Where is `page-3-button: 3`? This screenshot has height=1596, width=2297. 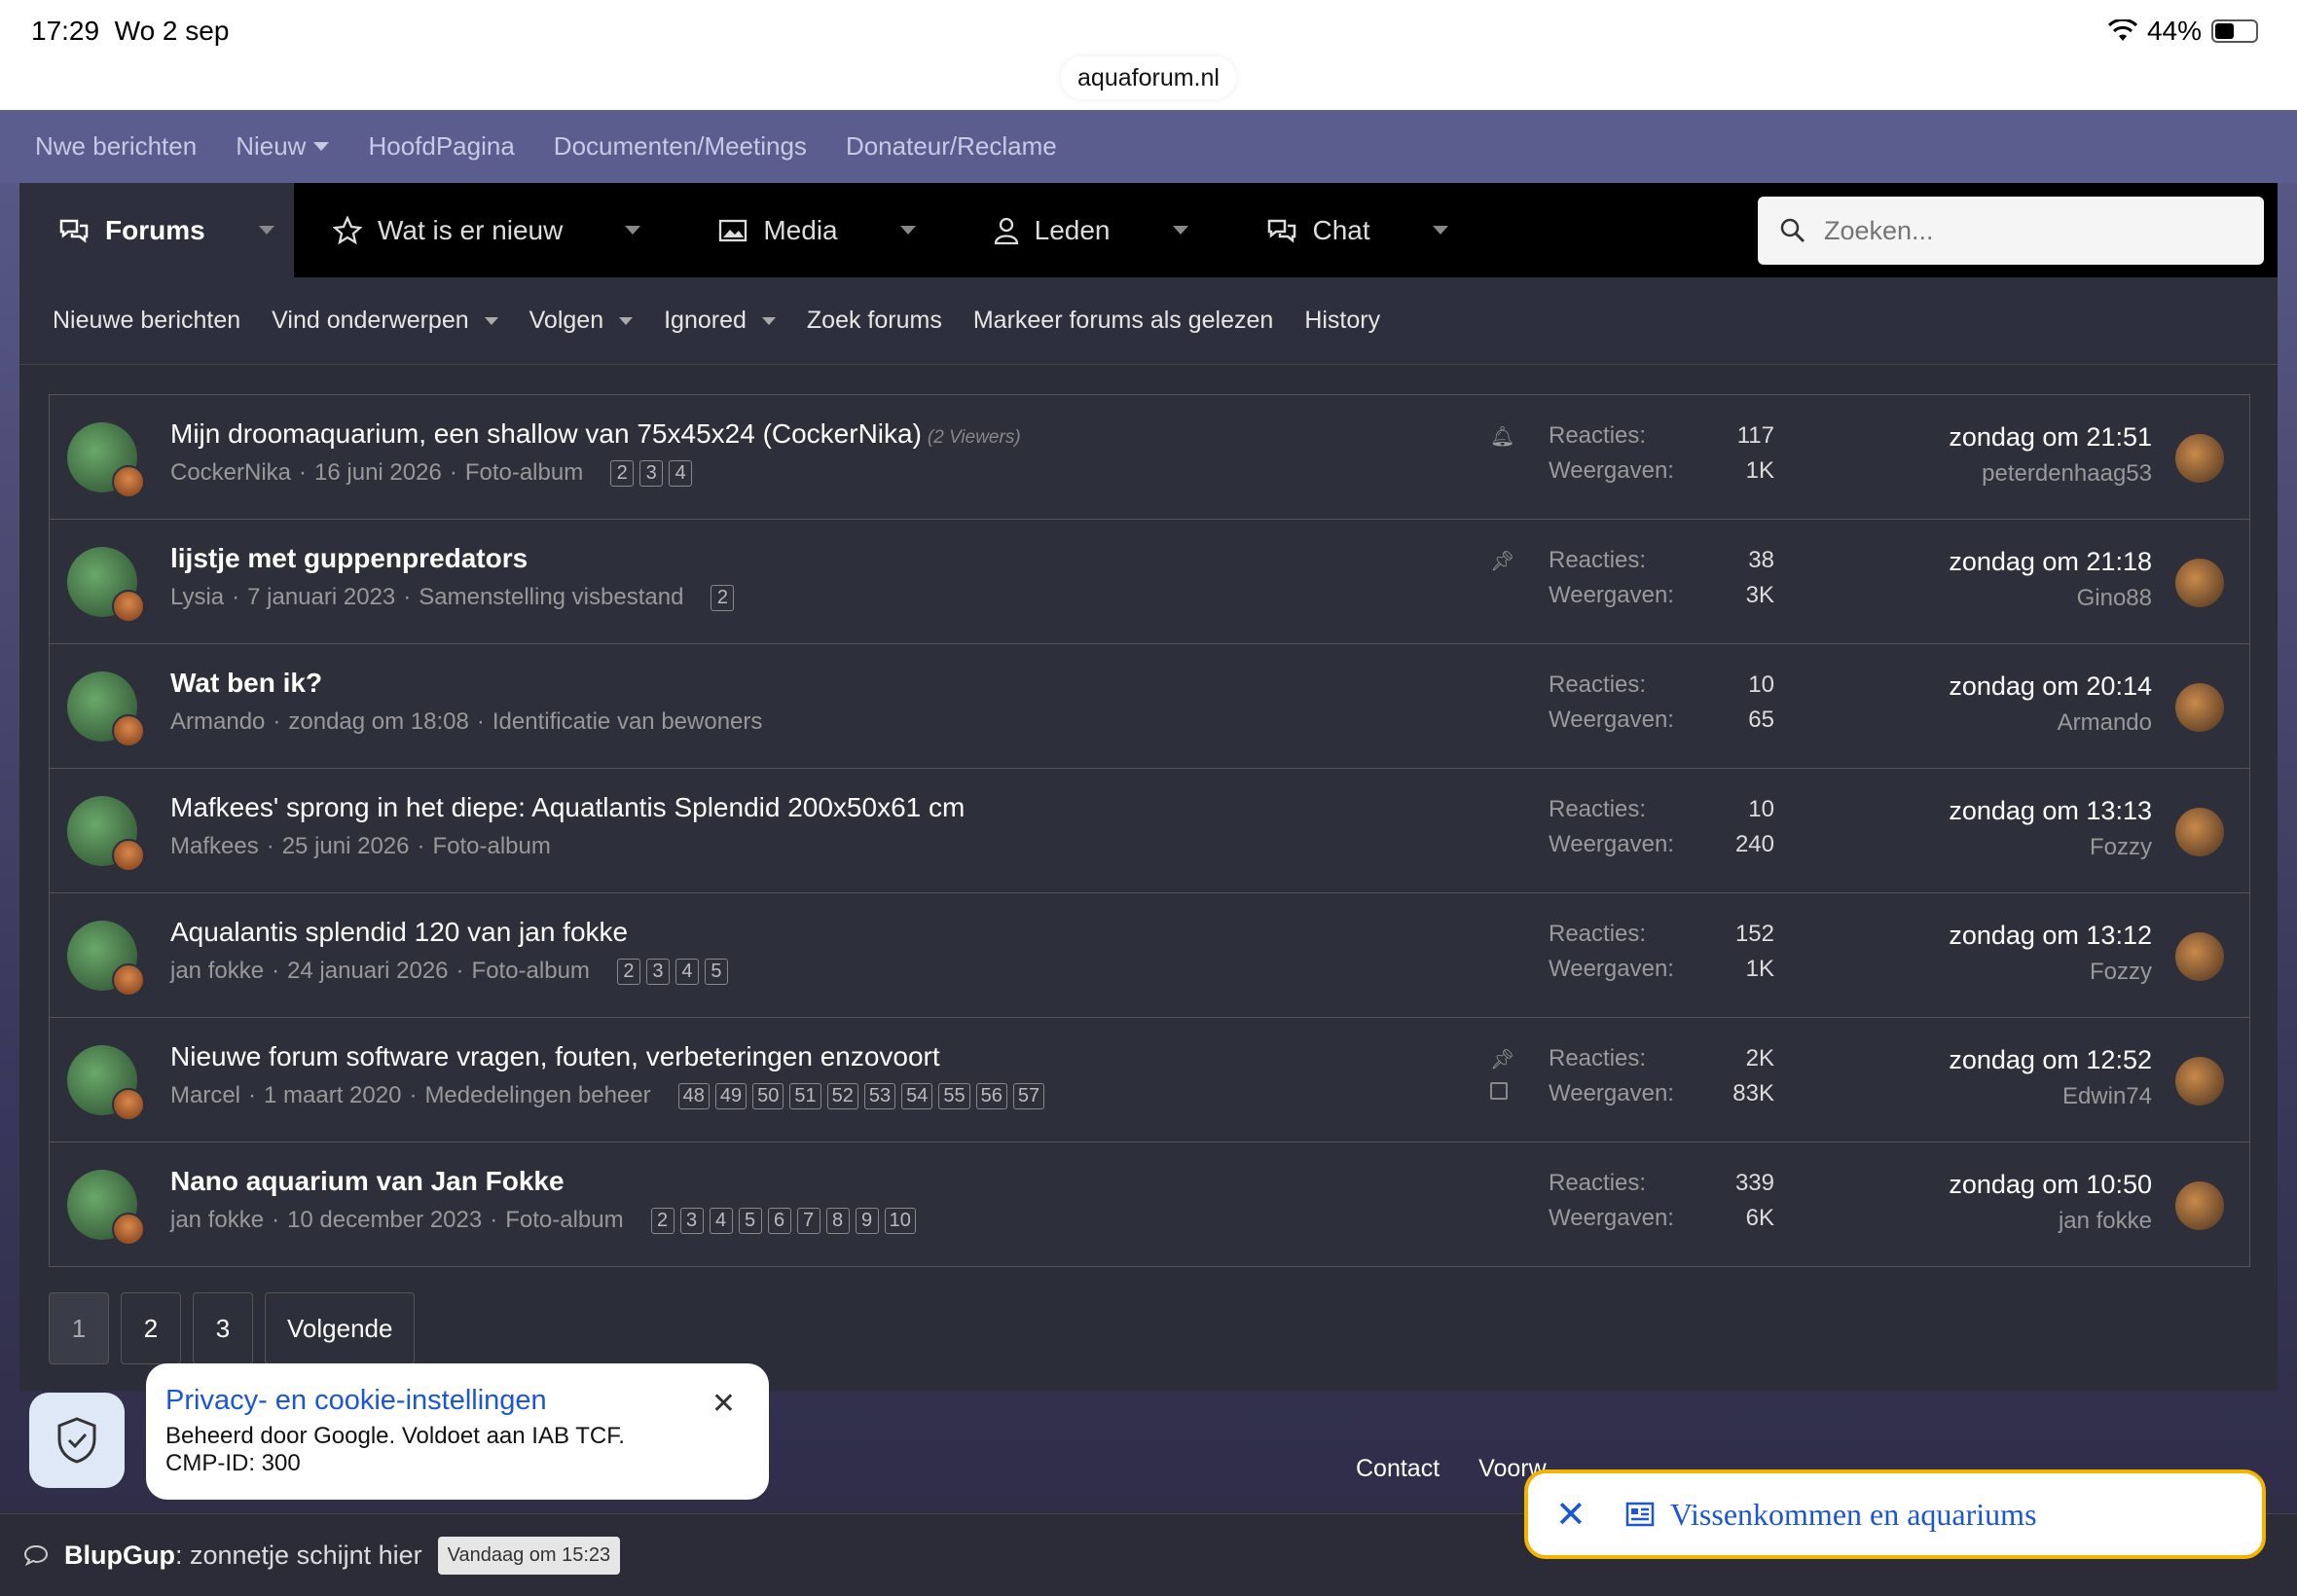
page-3-button: 3 is located at coordinates (223, 1328).